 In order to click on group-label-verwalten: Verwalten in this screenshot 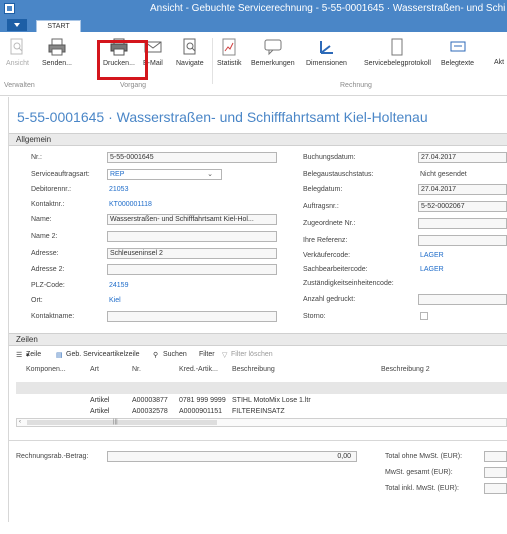, I will do `click(19, 85)`.